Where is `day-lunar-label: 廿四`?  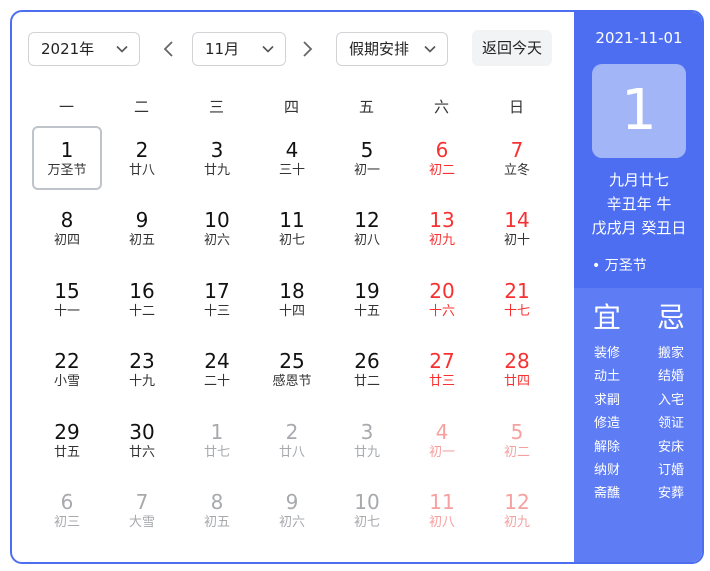
day-lunar-label: 廿四 is located at coordinates (516, 382).